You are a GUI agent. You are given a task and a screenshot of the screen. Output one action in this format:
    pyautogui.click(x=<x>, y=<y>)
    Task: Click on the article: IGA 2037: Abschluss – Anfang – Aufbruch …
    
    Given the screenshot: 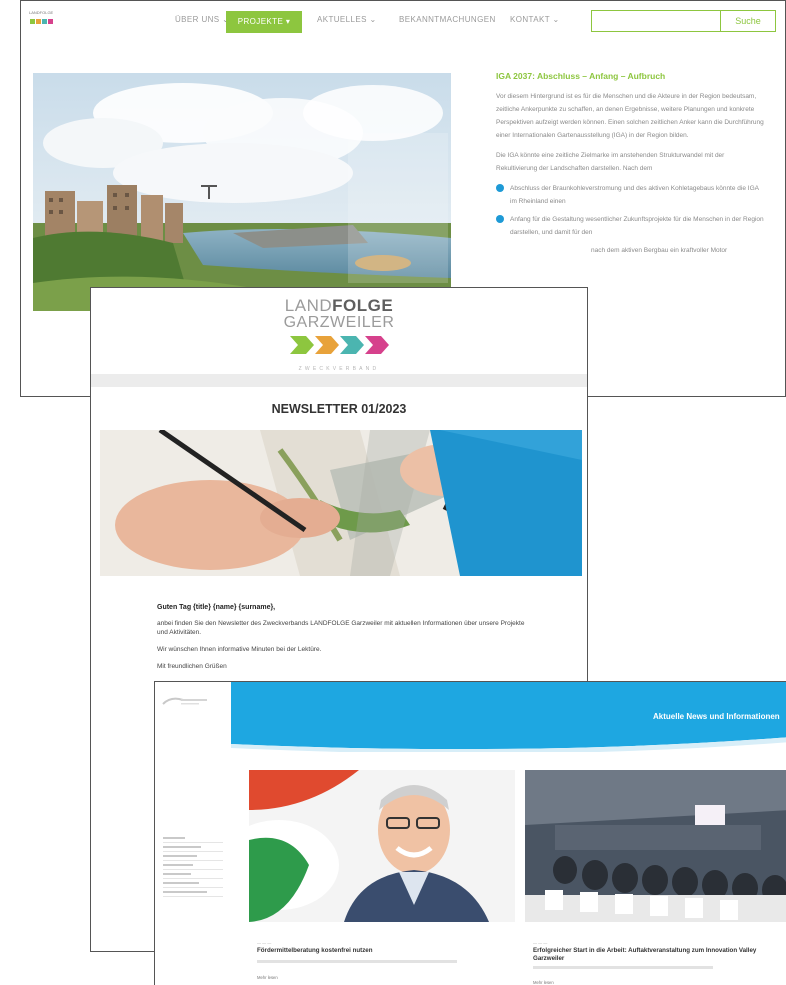 What is the action you would take?
    pyautogui.click(x=631, y=166)
    